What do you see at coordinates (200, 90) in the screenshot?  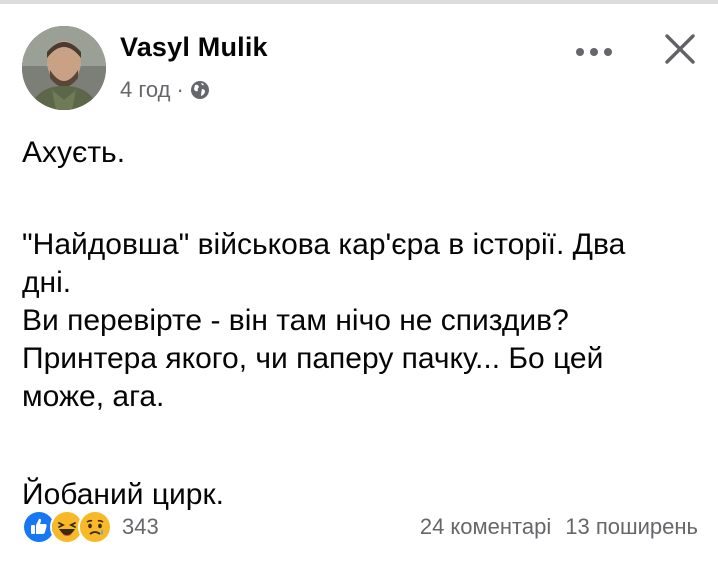 I see `globe-icon` at bounding box center [200, 90].